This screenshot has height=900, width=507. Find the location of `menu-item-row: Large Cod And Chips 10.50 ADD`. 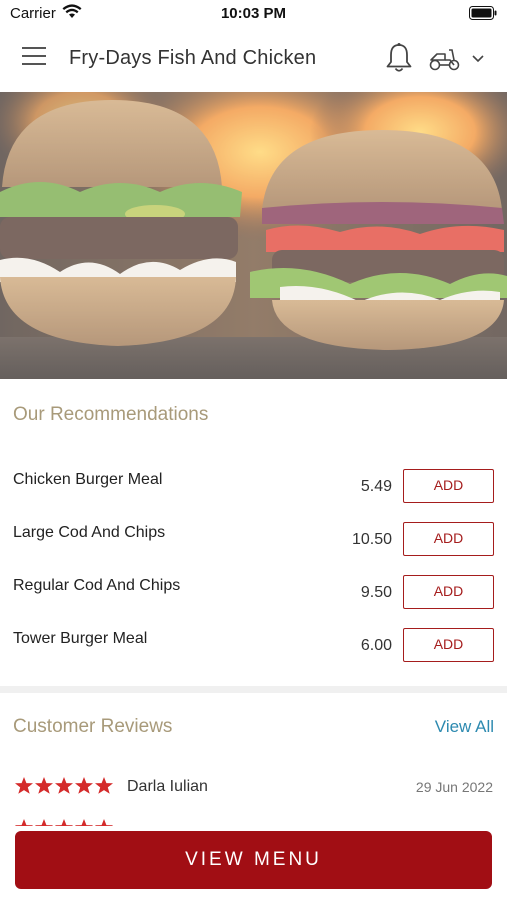

menu-item-row: Large Cod And Chips 10.50 ADD is located at coordinates (253, 542).